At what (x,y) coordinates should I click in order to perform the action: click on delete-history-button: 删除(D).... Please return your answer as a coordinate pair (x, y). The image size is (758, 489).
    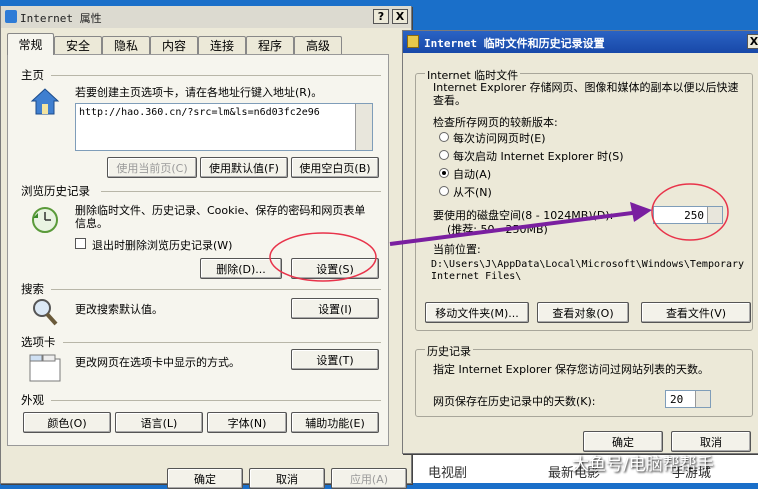
    Looking at the image, I should click on (241, 268).